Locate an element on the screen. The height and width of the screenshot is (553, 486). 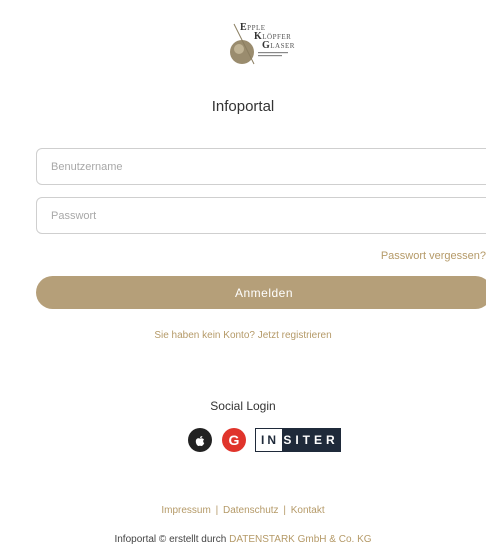
register-link: Sie haben kein Konto? Jetzt registrieren is located at coordinates (243, 335).